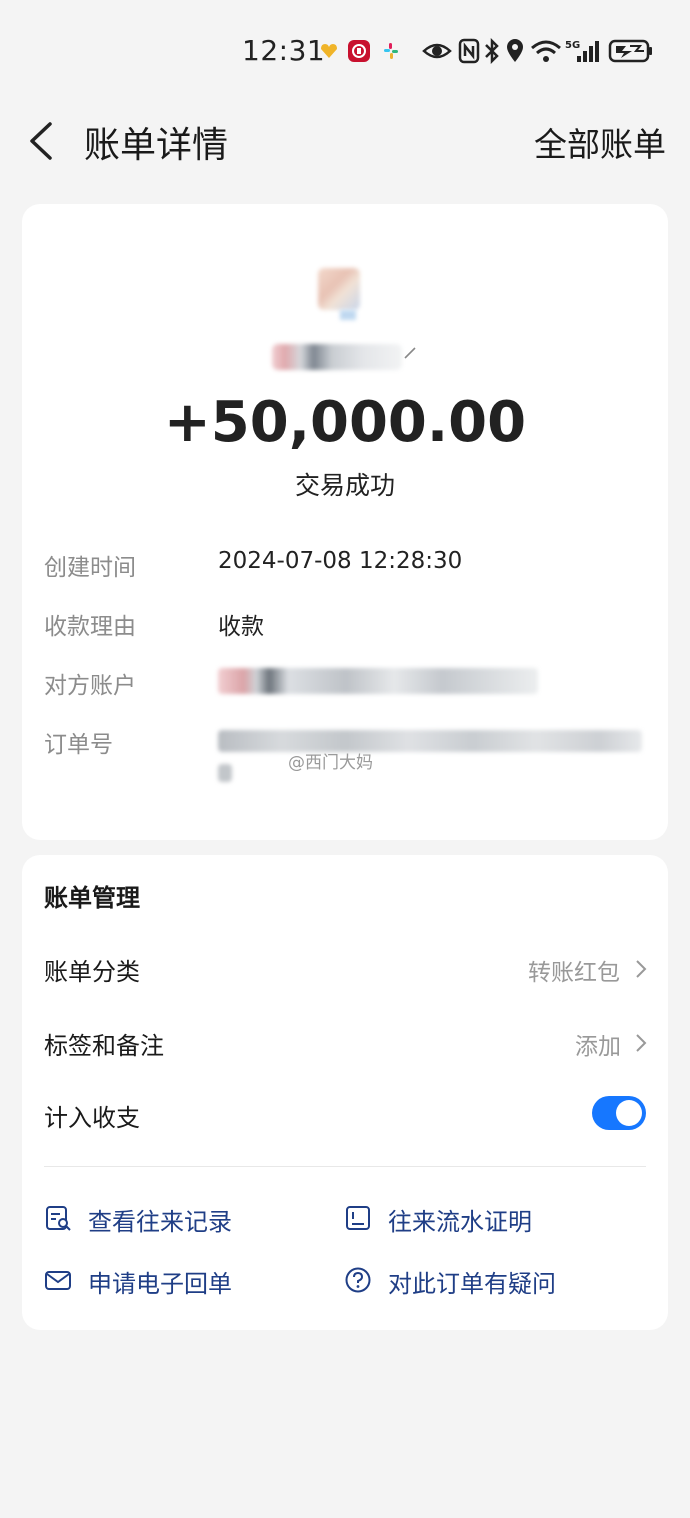  What do you see at coordinates (410, 353) in the screenshot?
I see `edit-icon` at bounding box center [410, 353].